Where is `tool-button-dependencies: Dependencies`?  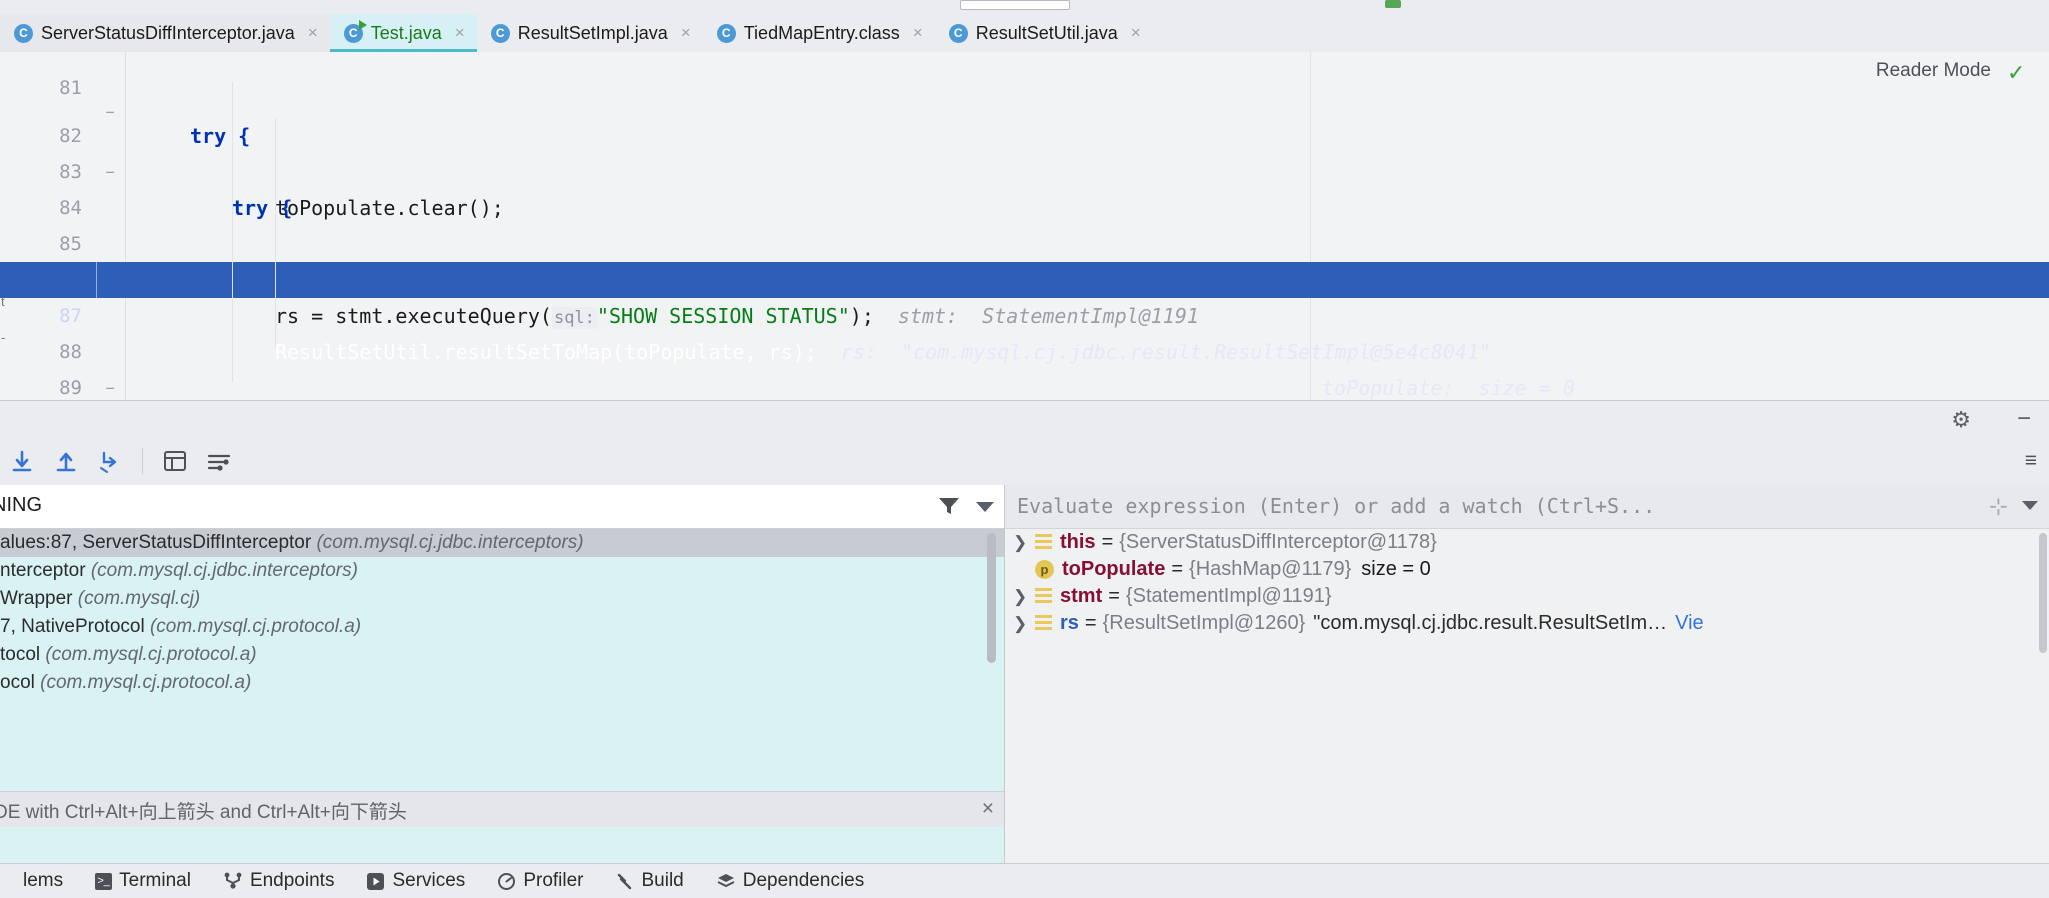
tool-button-dependencies: Dependencies is located at coordinates (790, 881).